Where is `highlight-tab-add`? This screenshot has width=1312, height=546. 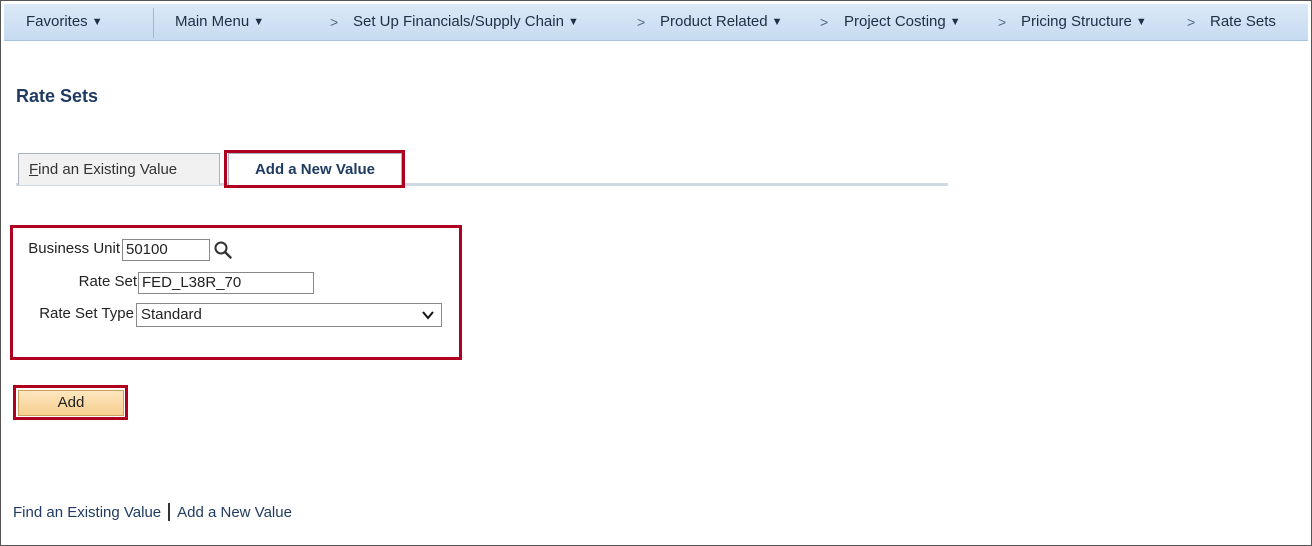
highlight-tab-add is located at coordinates (314, 169).